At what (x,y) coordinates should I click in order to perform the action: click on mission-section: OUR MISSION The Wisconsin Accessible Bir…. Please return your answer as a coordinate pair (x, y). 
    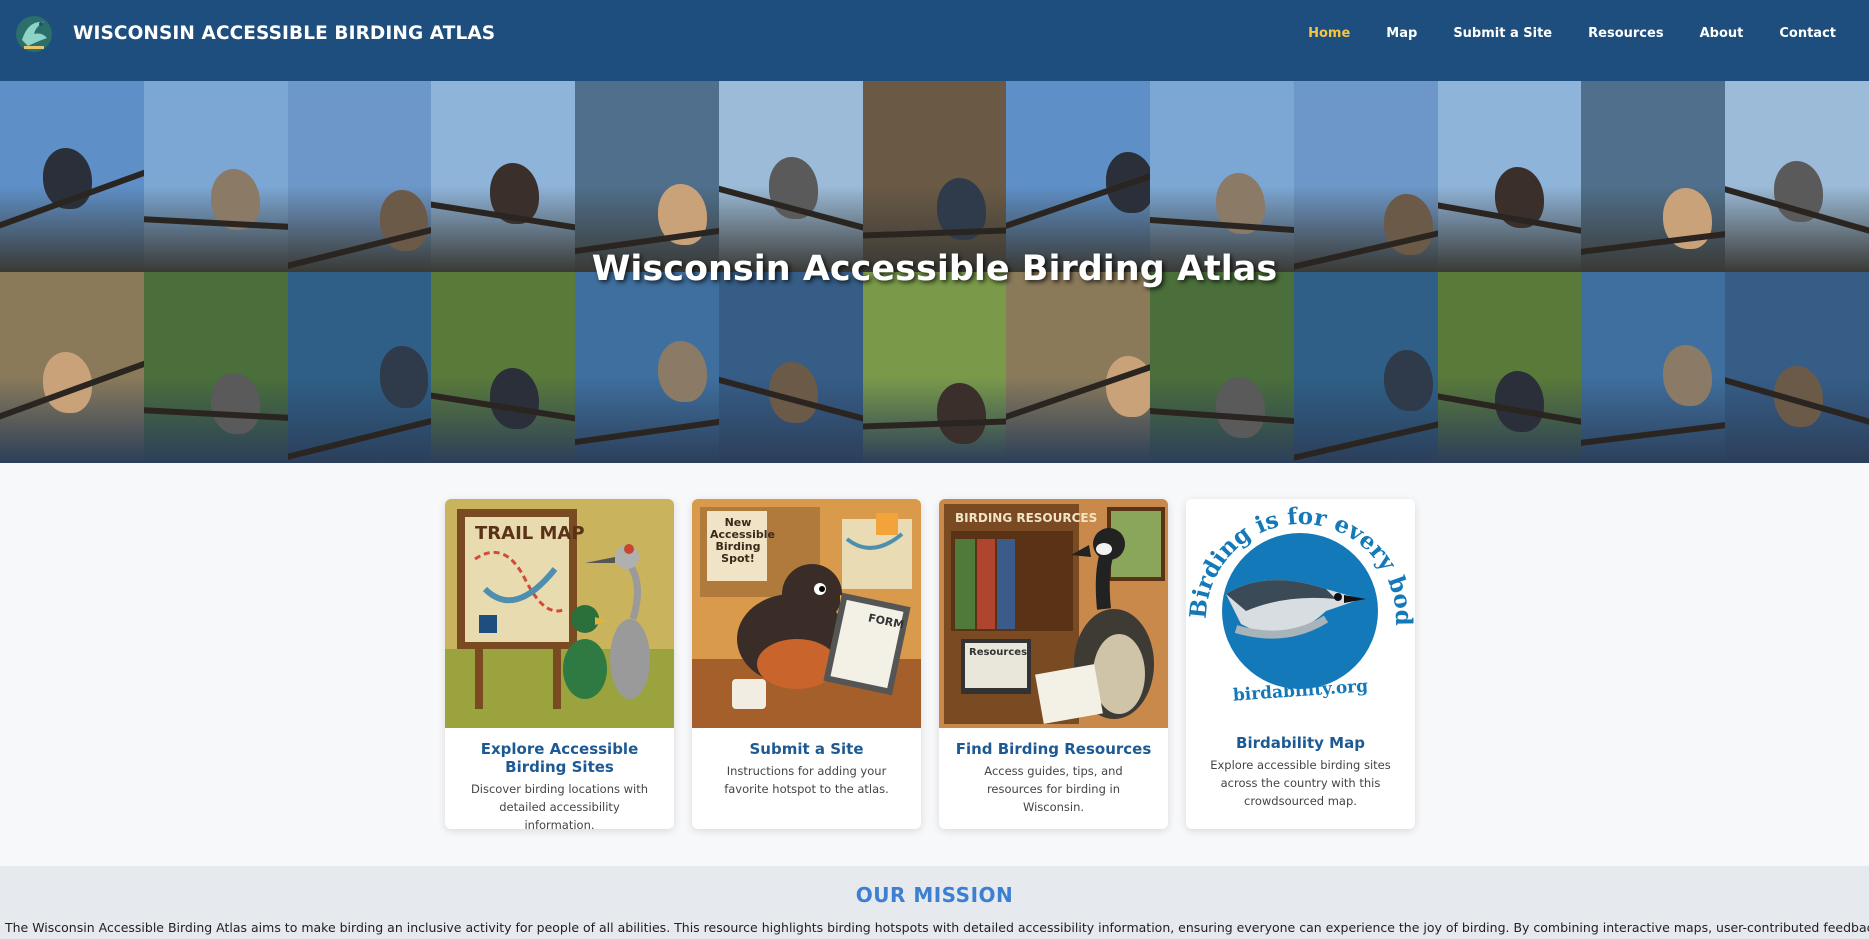
    Looking at the image, I should click on (934, 902).